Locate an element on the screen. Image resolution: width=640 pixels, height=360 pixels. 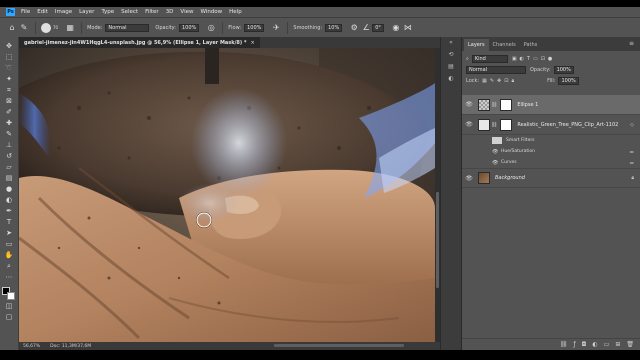
lock-pixels-icon: ✎ is located at coordinates (492, 81).